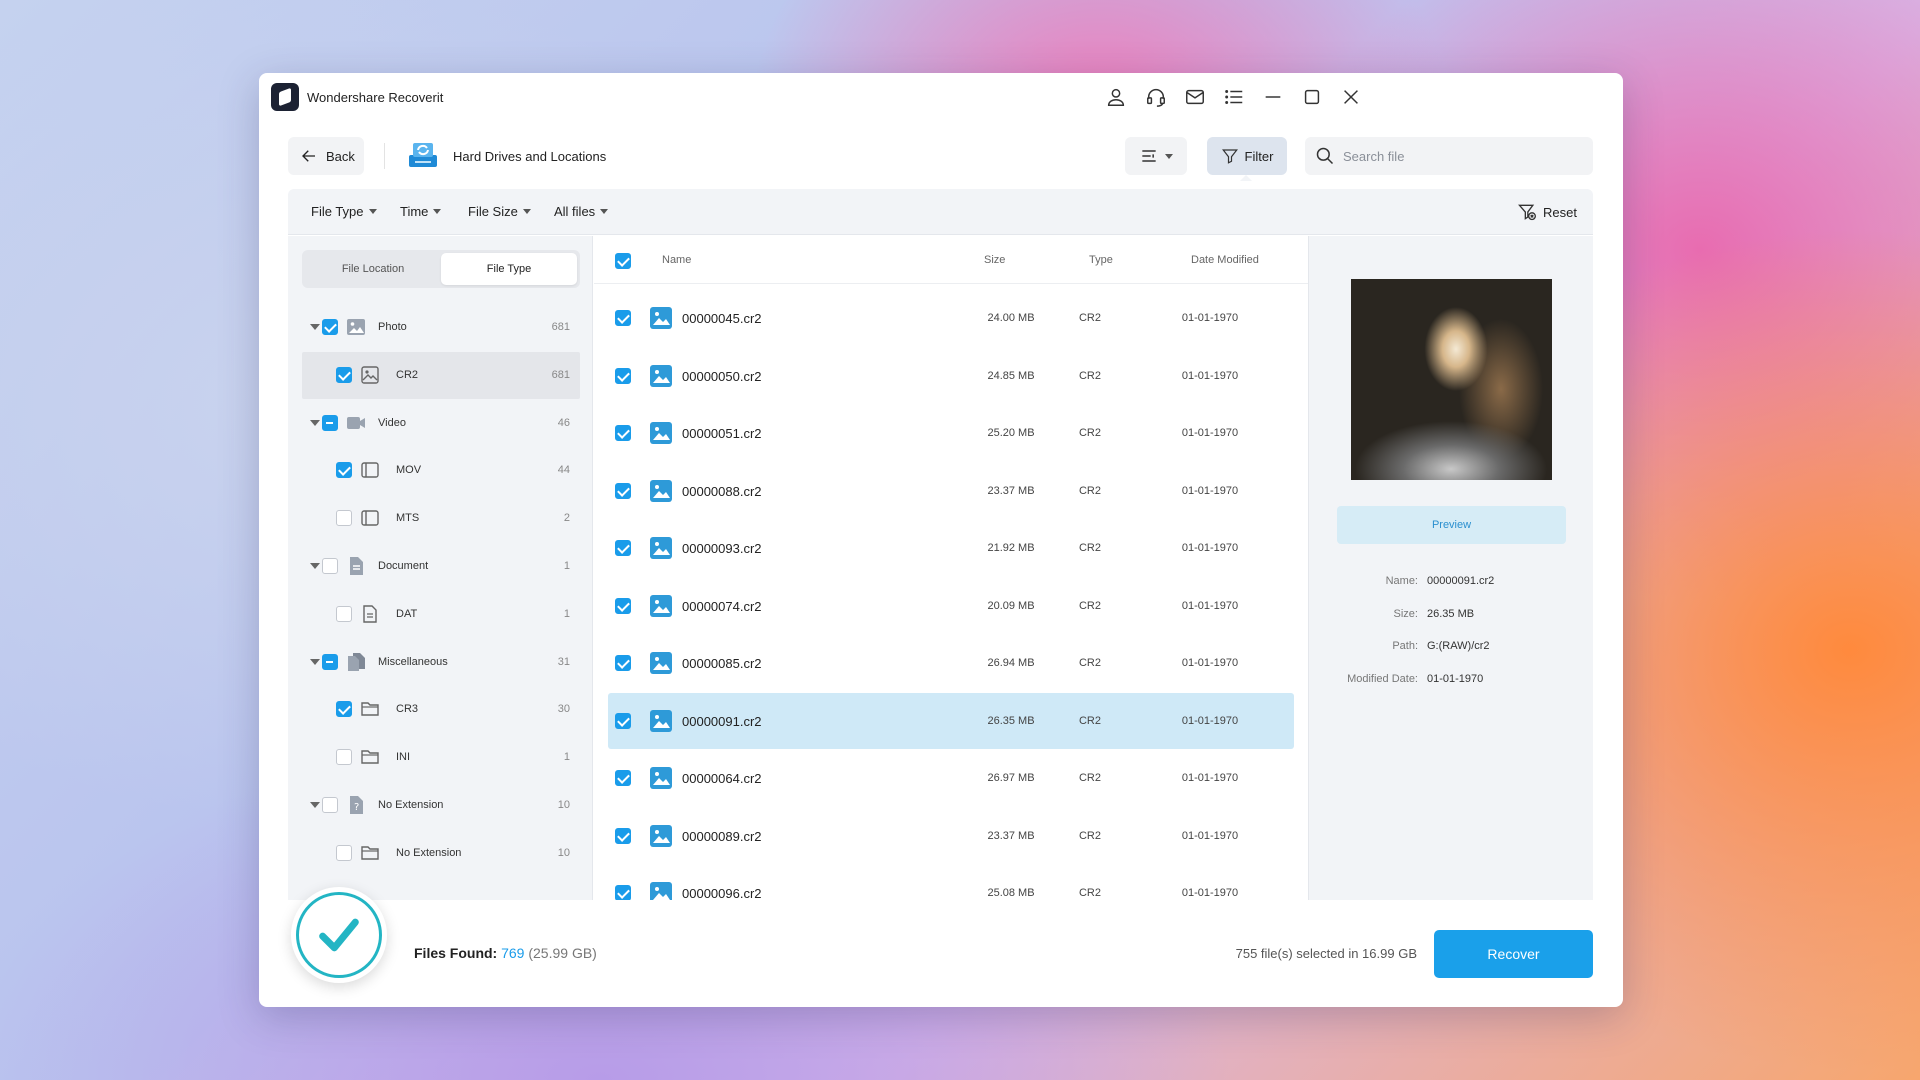 This screenshot has width=1920, height=1080. What do you see at coordinates (441, 709) in the screenshot?
I see `tree-item: CR3 30` at bounding box center [441, 709].